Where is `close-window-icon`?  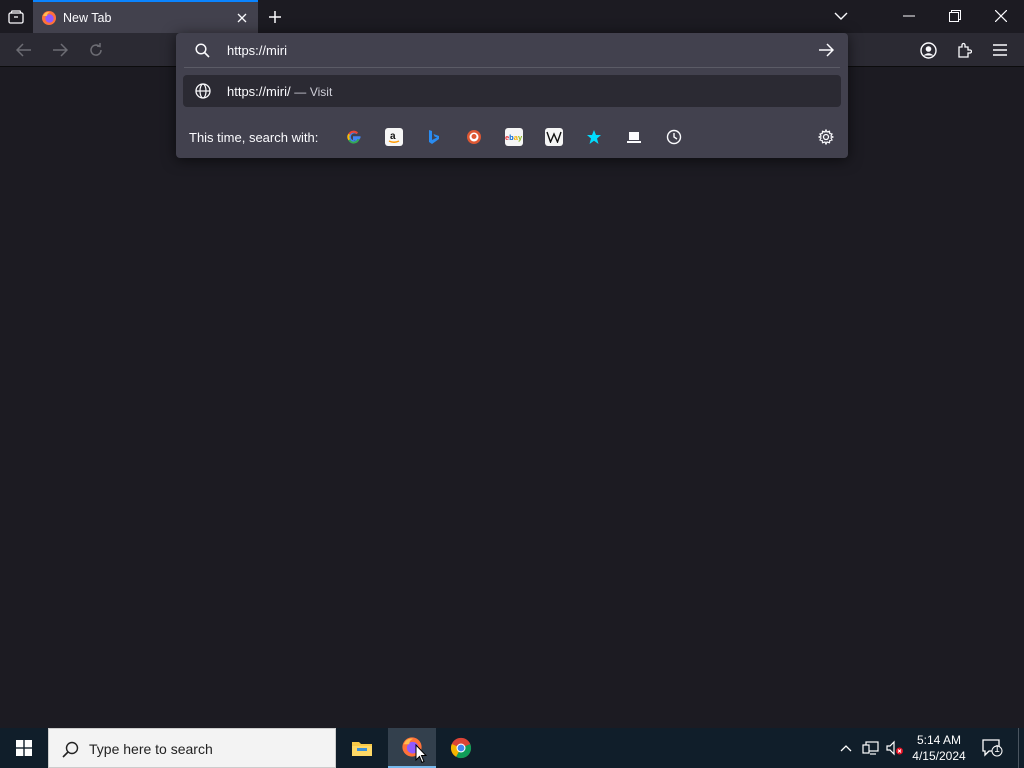
close-window-icon is located at coordinates (1001, 16).